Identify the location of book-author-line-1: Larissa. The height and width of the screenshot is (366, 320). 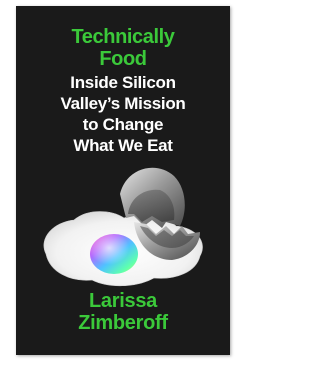
(123, 301).